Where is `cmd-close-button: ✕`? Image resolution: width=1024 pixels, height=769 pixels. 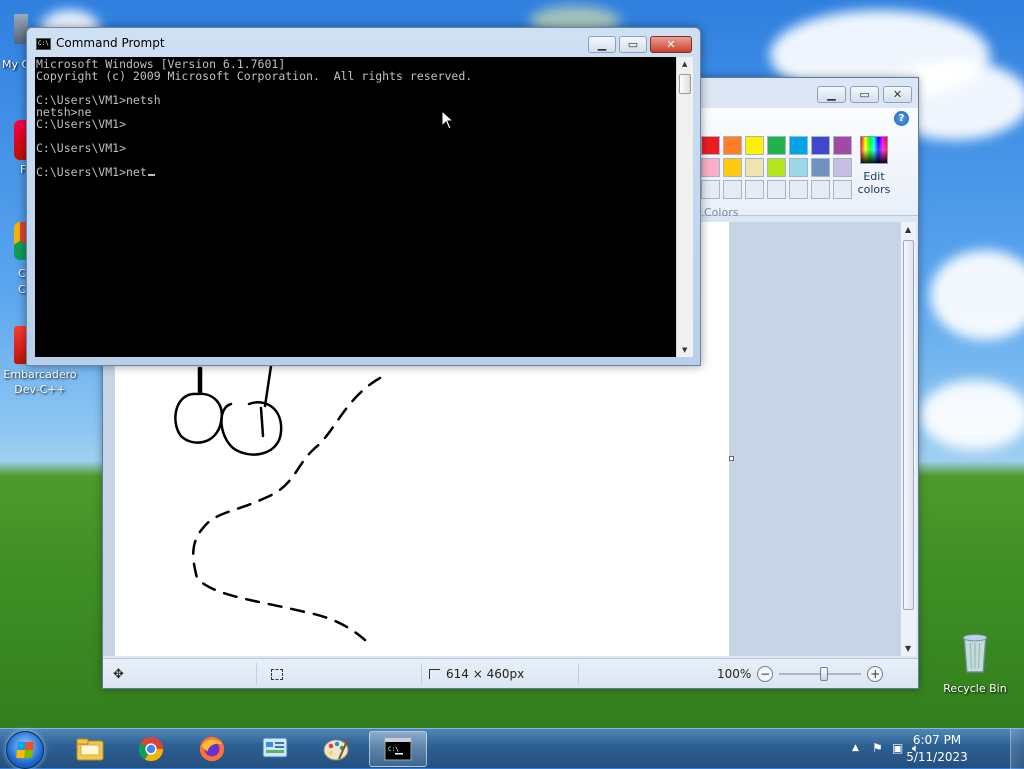
cmd-close-button: ✕ is located at coordinates (671, 44).